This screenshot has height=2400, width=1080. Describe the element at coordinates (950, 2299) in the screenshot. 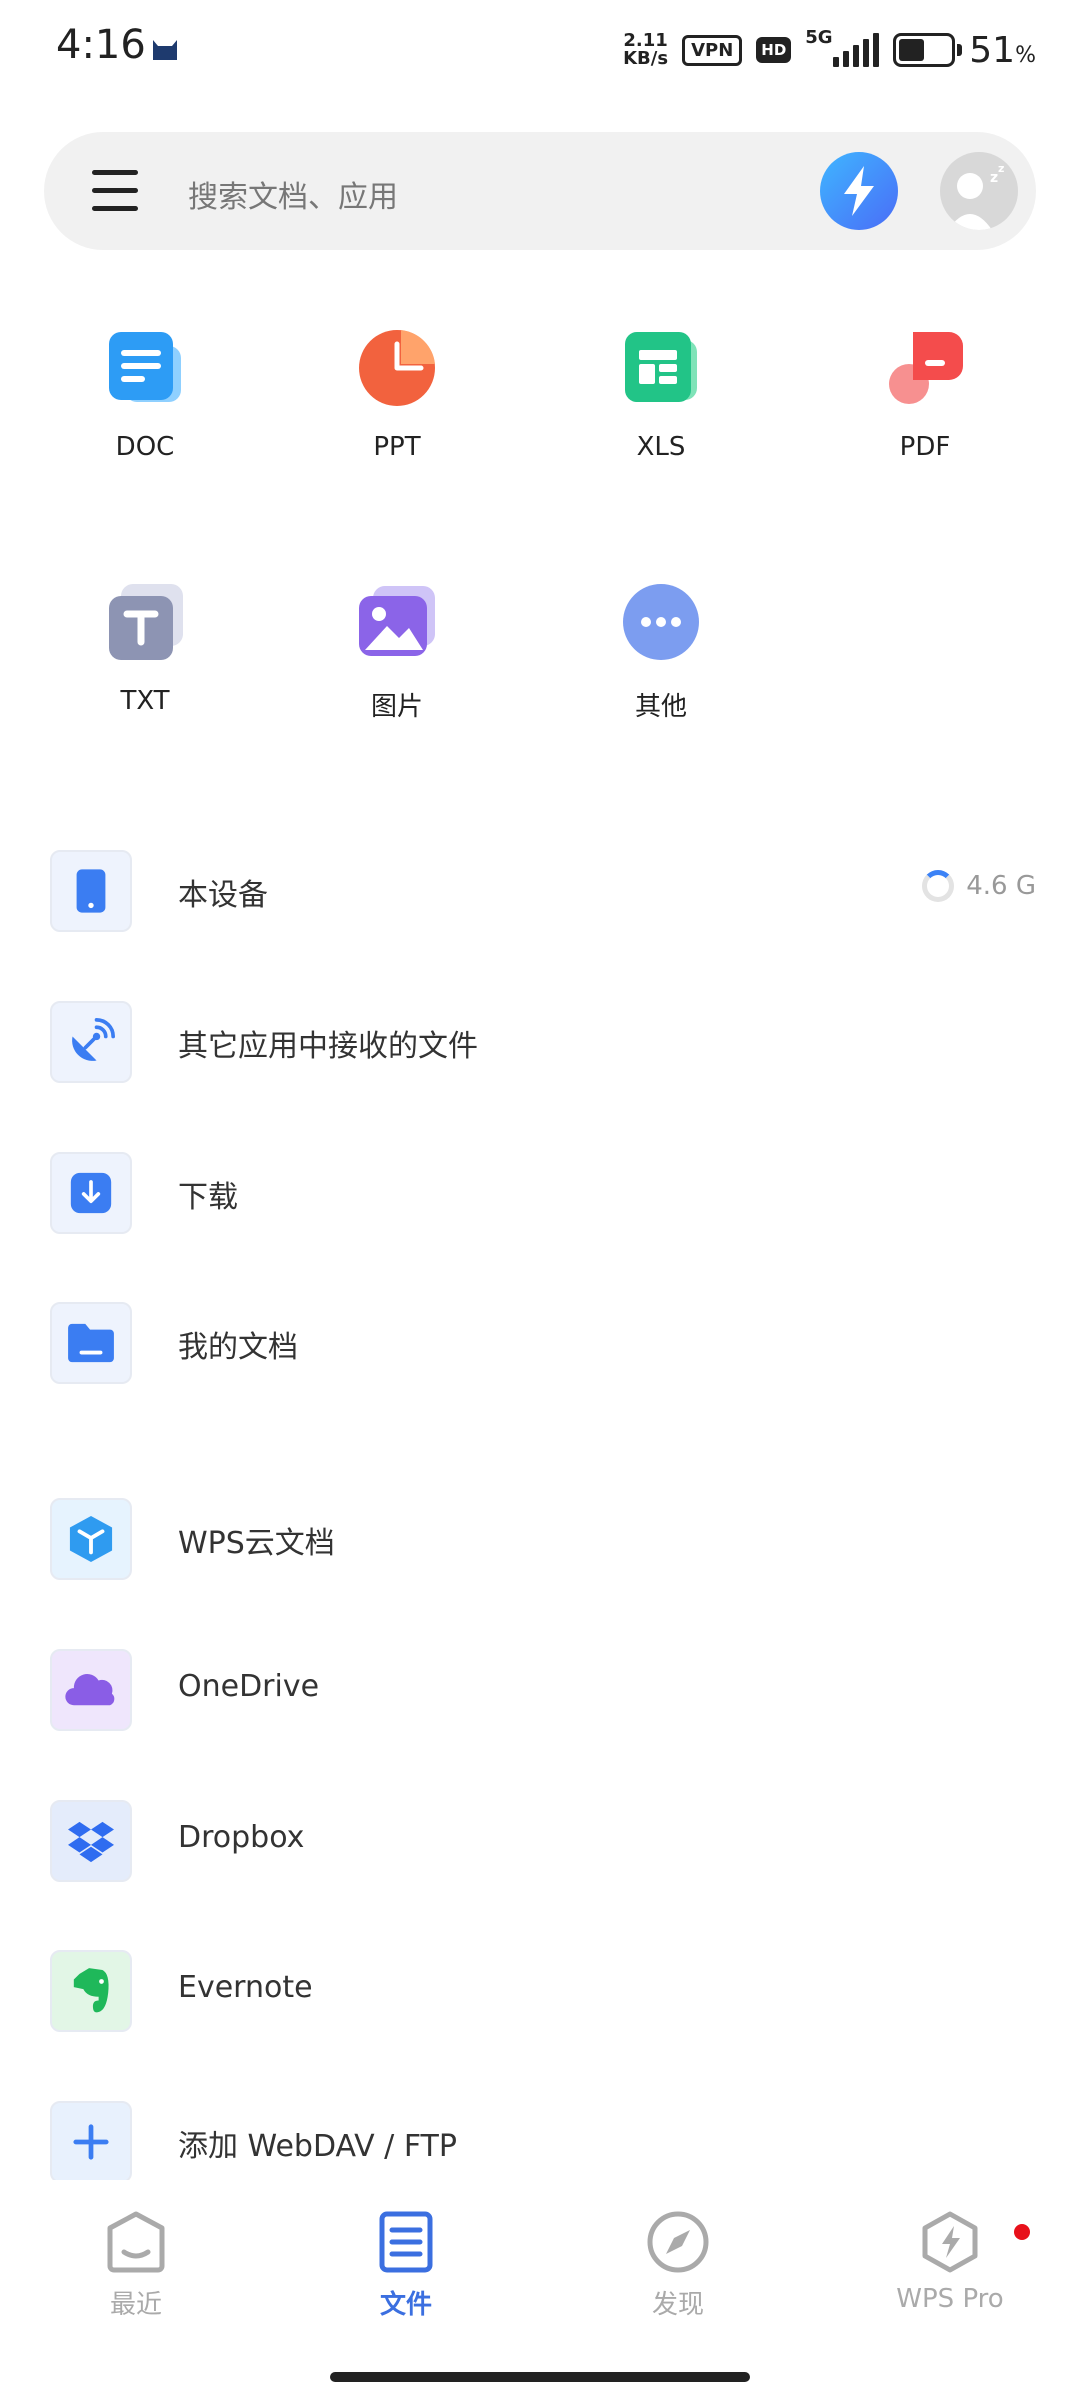

I see `tab-label: WPS Pro` at that location.